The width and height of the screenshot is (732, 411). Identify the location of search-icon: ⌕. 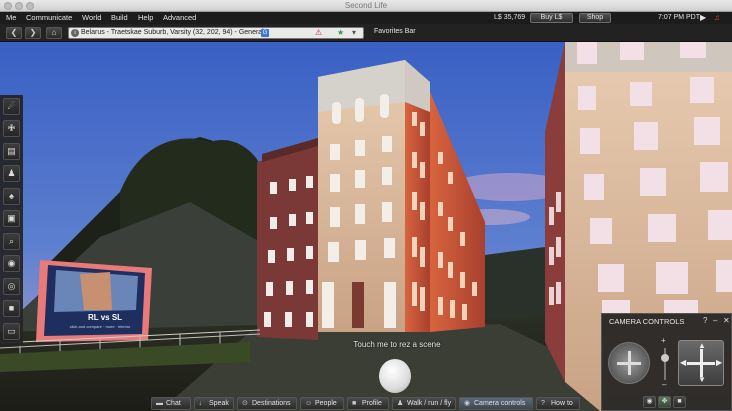
(11, 241).